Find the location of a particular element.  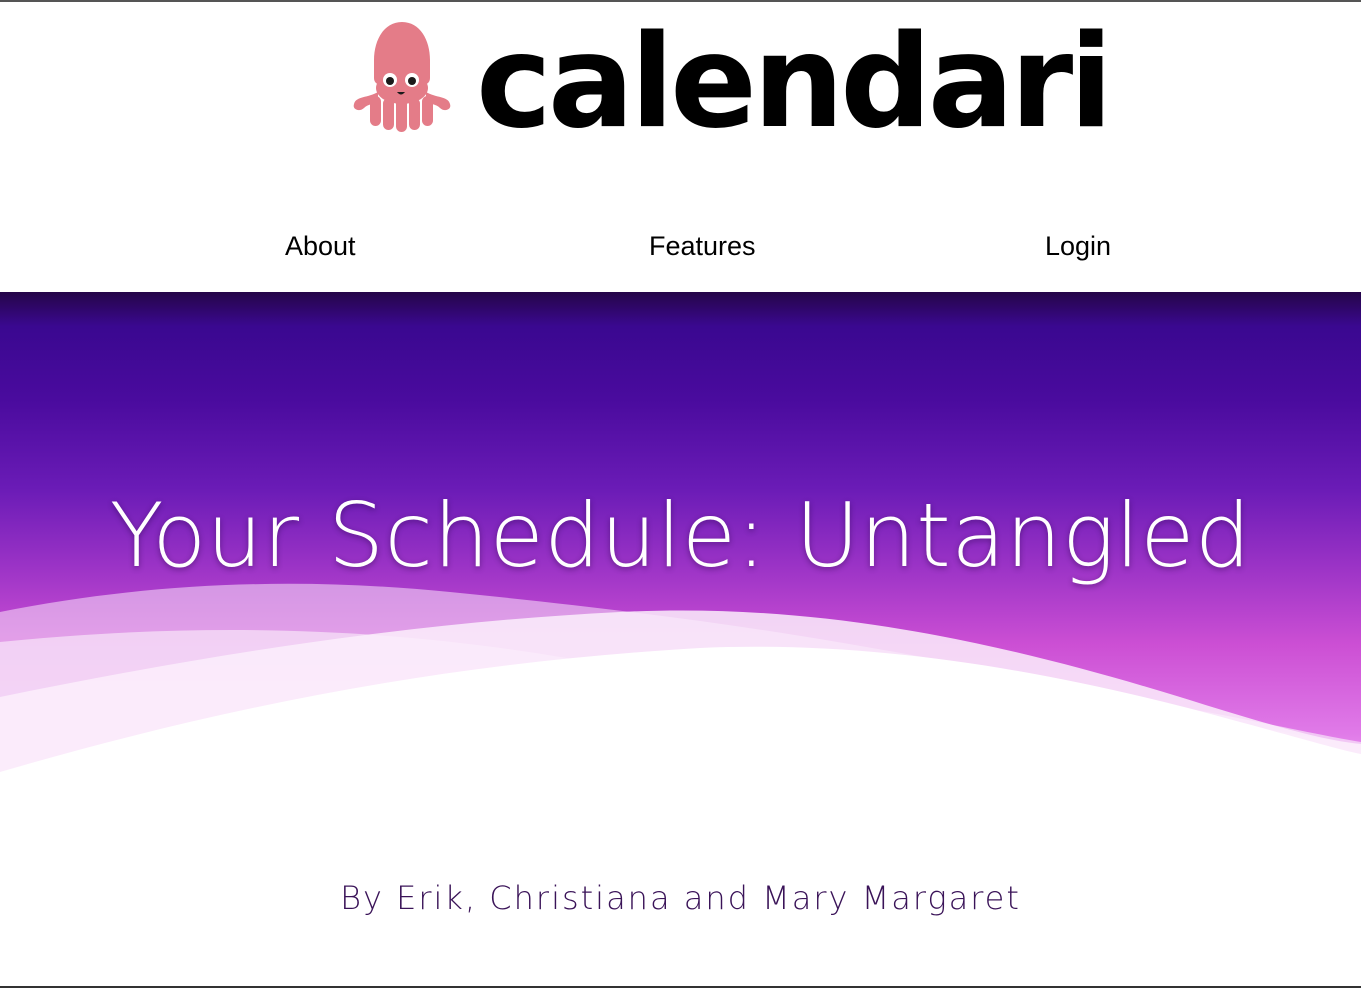

nav-about: About is located at coordinates (320, 246).